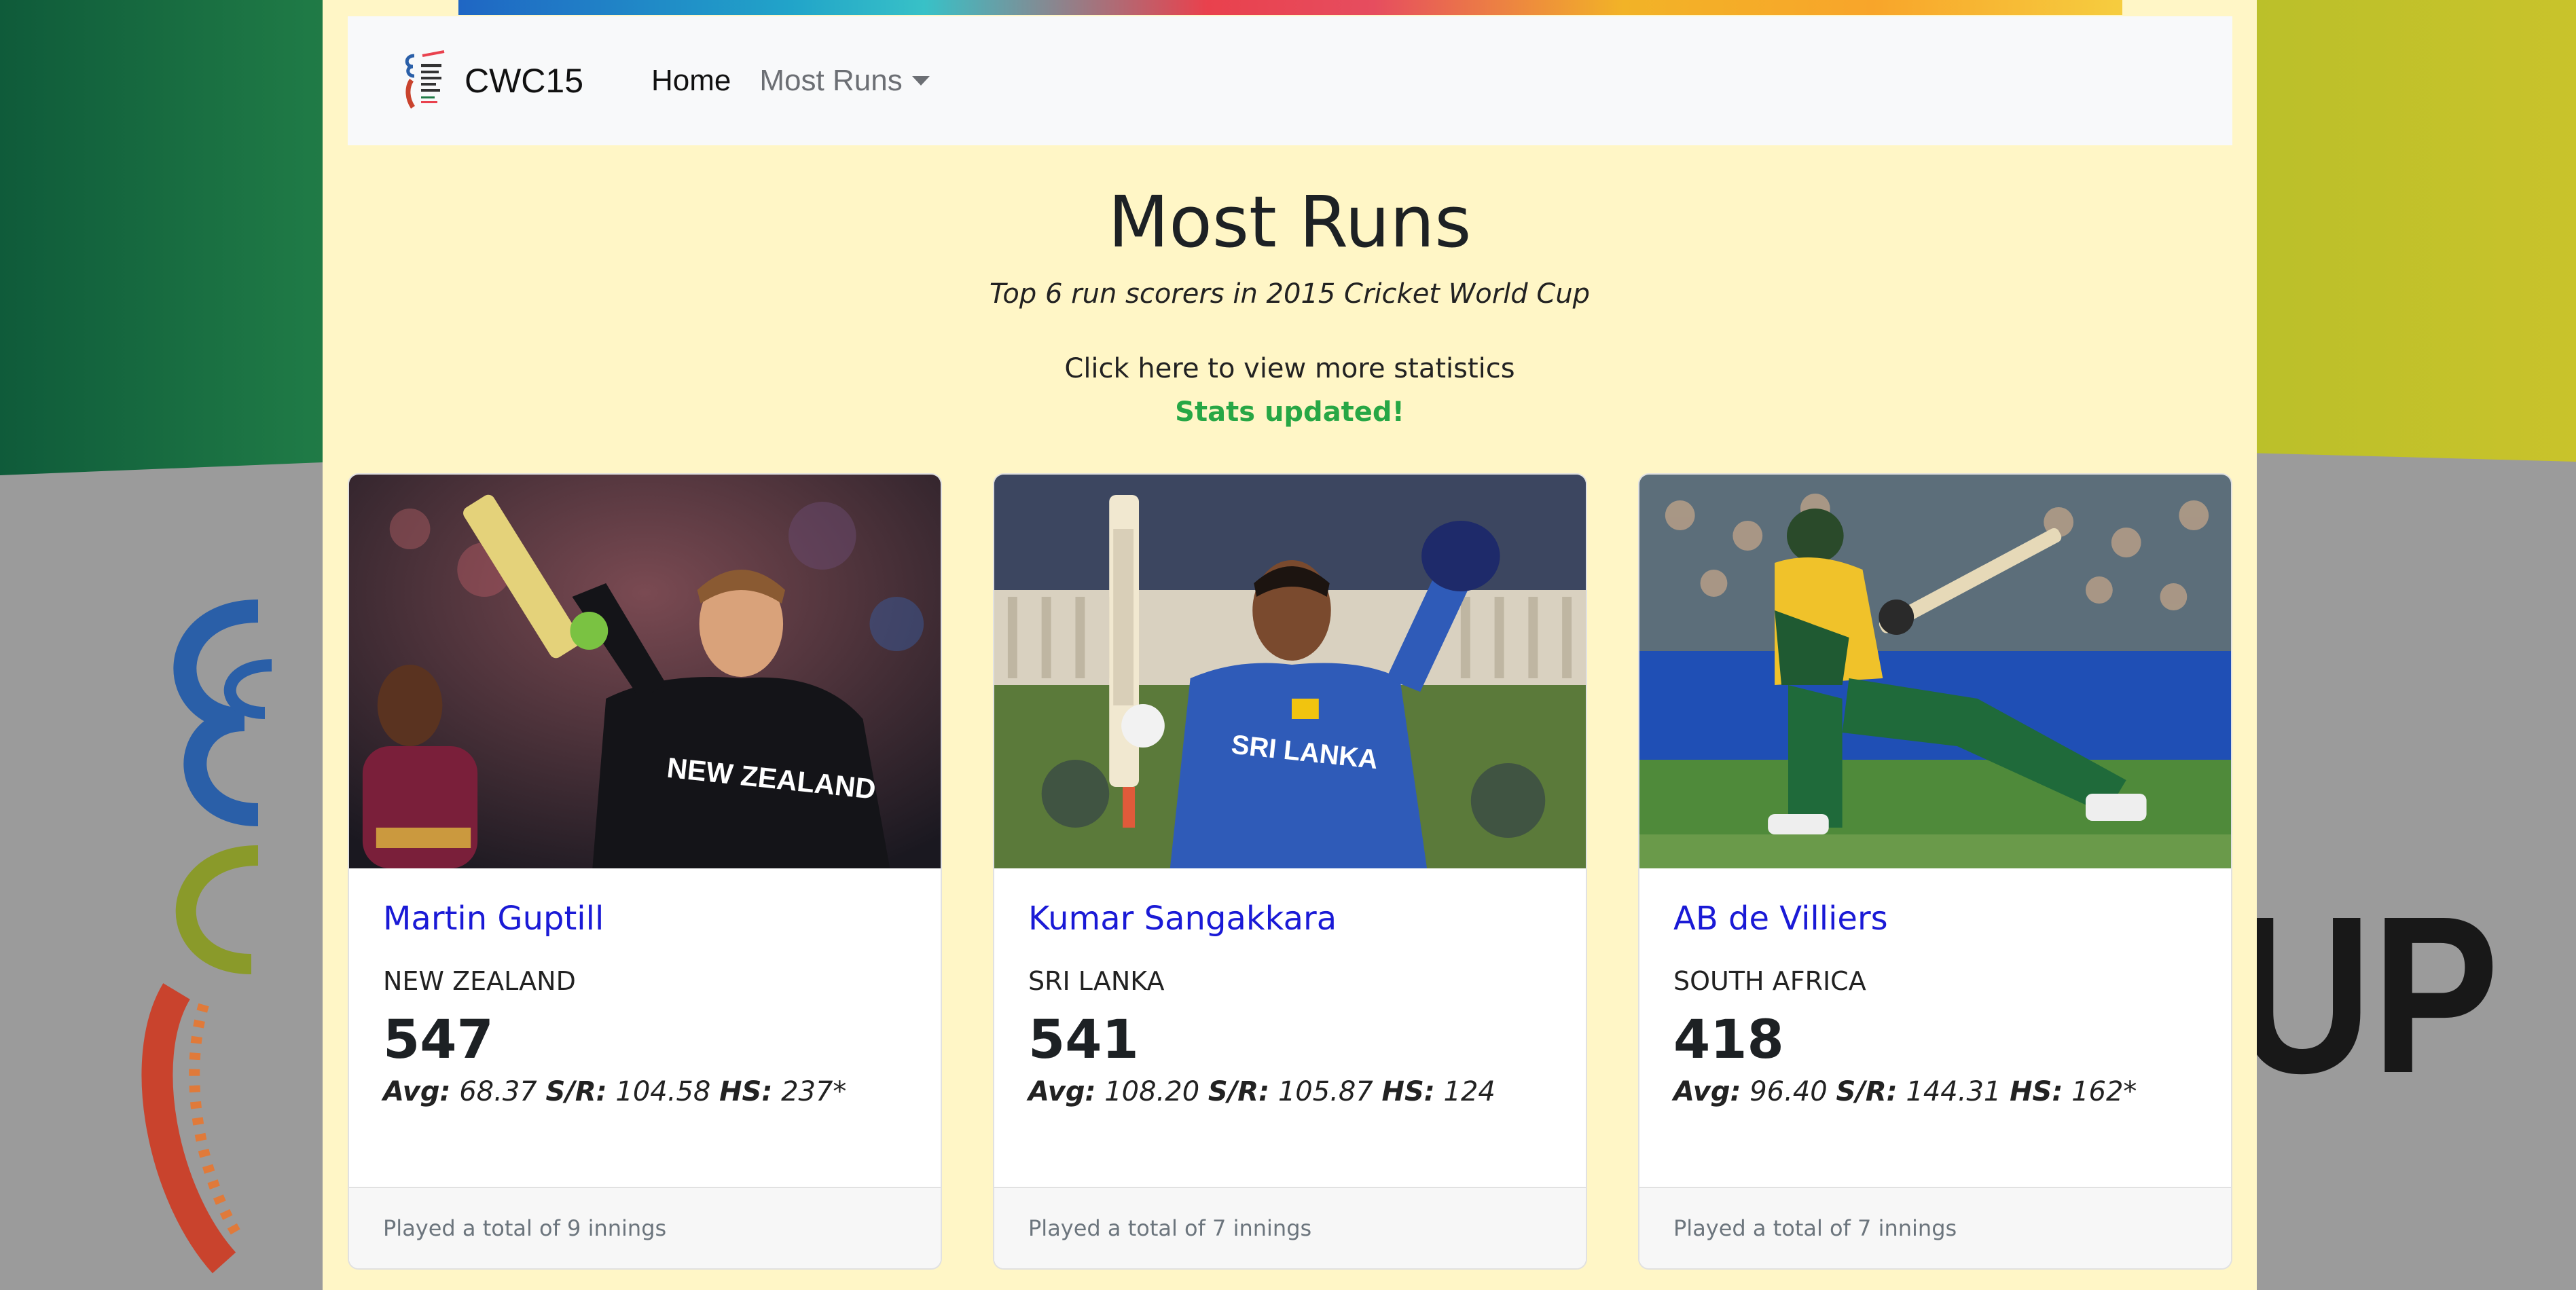  I want to click on brand-name: CWC15, so click(524, 81).